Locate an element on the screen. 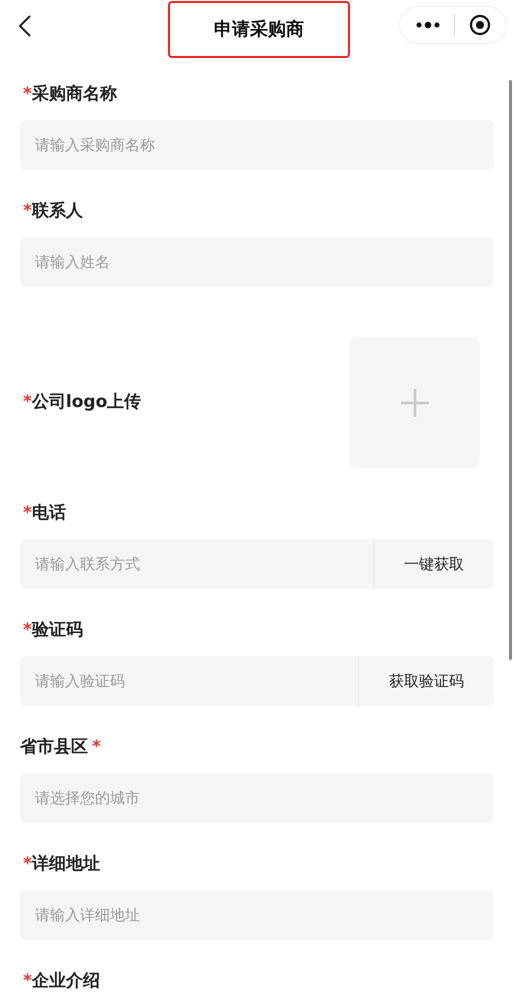 The width and height of the screenshot is (514, 993). field-label: 电话 is located at coordinates (49, 514).